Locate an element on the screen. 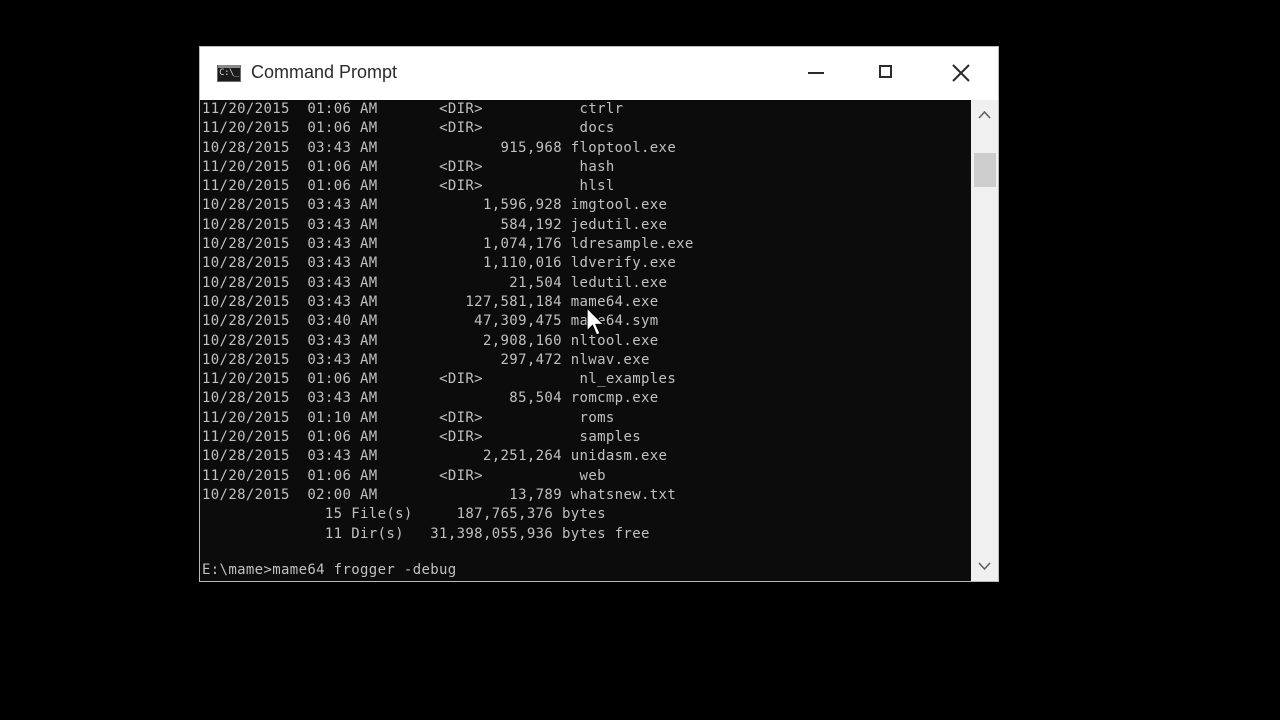 This screenshot has width=1280, height=720. summary-count: 15 is located at coordinates (333, 514).